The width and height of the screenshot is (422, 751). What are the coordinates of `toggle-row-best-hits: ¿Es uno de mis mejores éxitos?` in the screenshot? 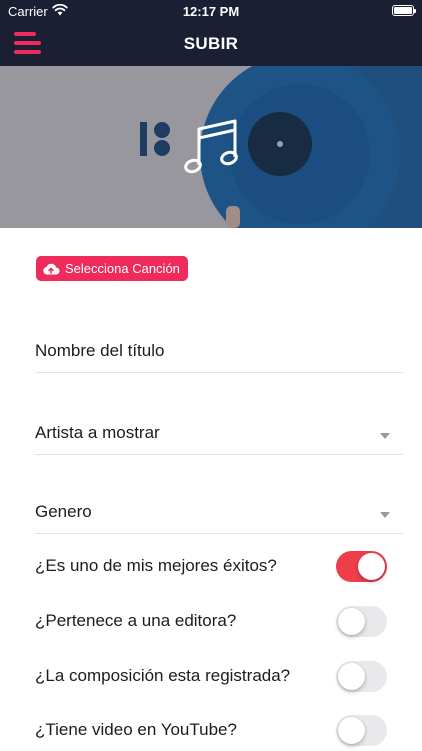 It's located at (211, 567).